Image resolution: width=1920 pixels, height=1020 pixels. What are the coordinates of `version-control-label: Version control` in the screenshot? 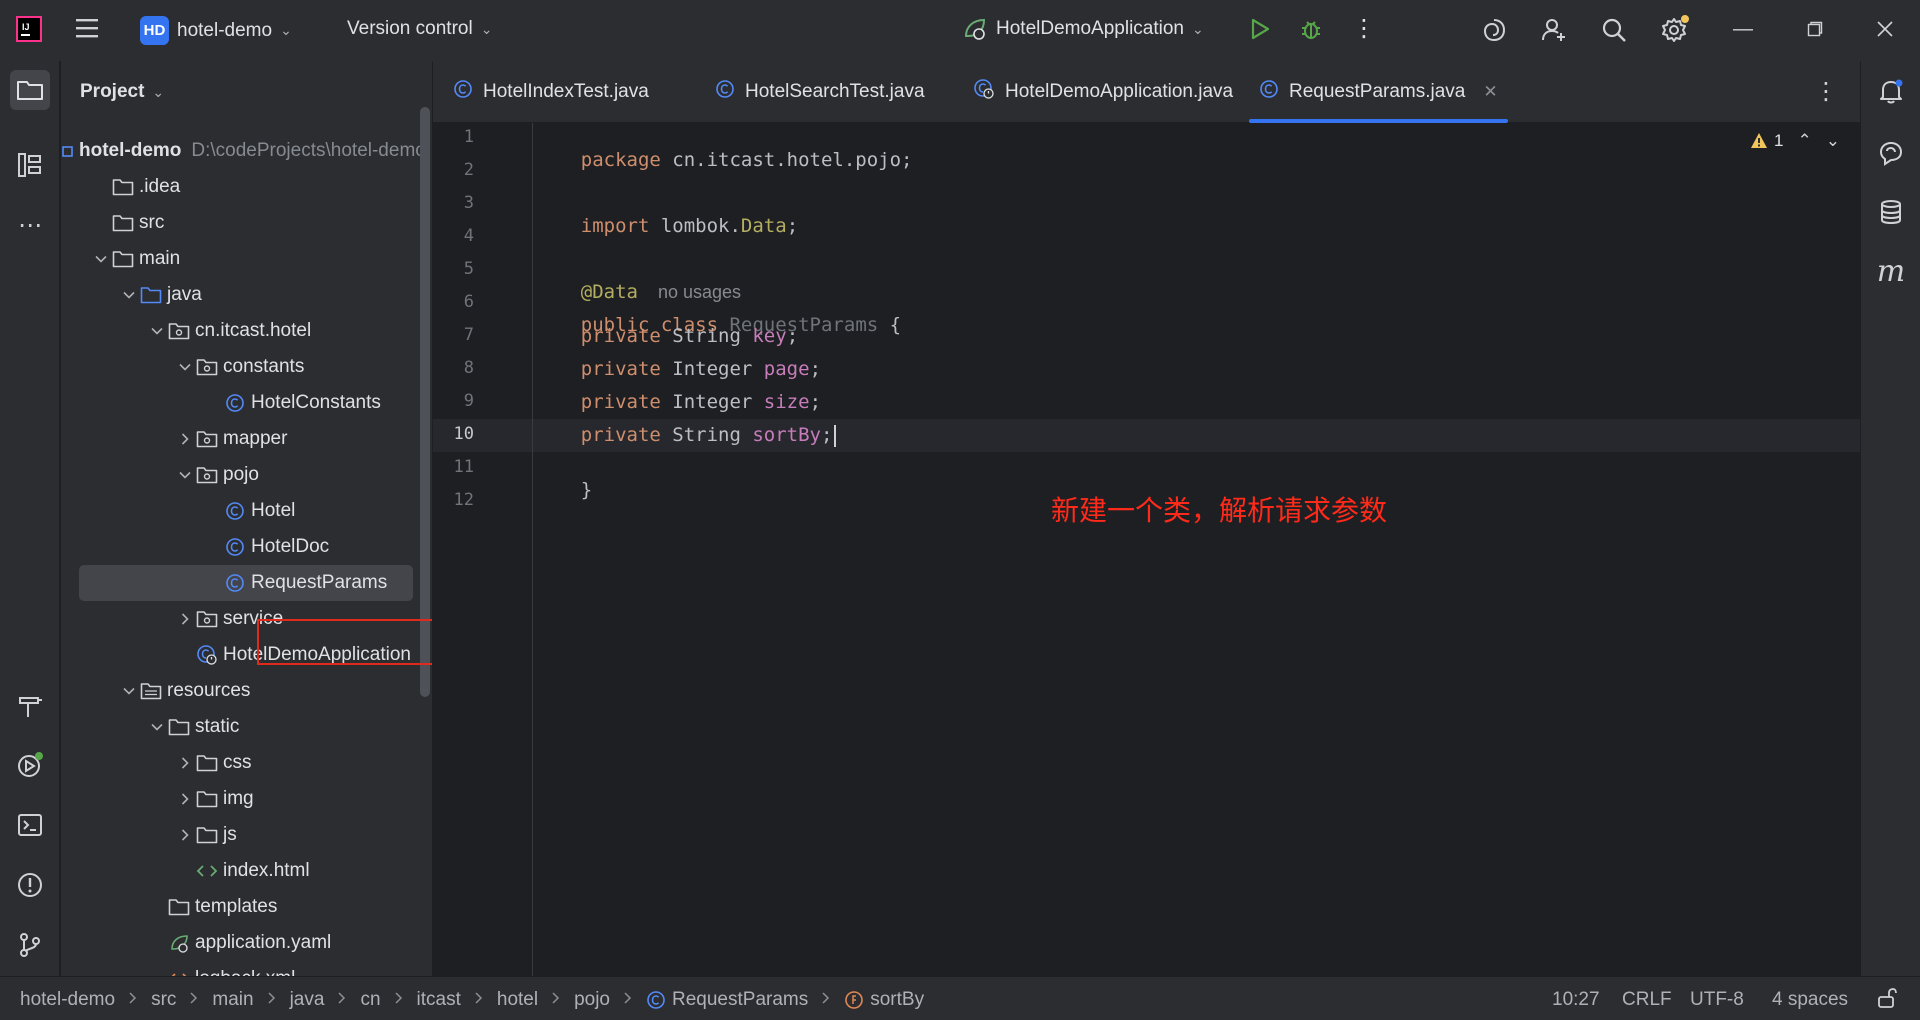 It's located at (410, 28).